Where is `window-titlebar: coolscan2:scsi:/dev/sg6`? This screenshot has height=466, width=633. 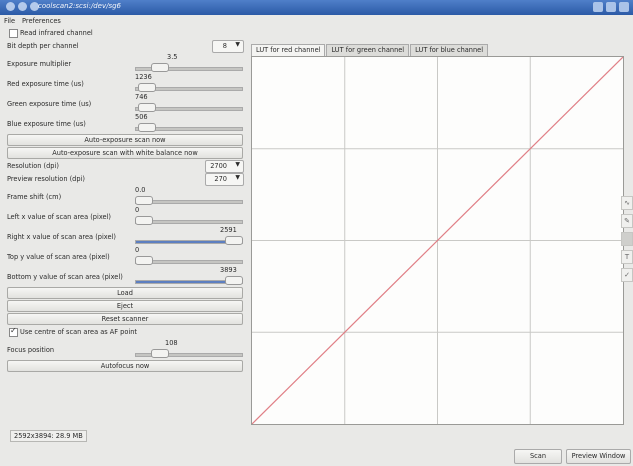
window-titlebar: coolscan2:scsi:/dev/sg6 is located at coordinates (316, 7).